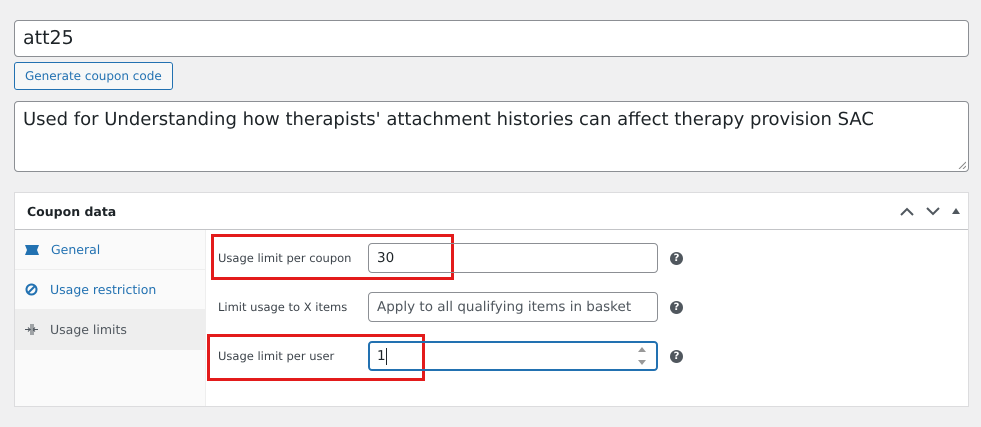  What do you see at coordinates (277, 356) in the screenshot?
I see `field-label: Usage limit per user` at bounding box center [277, 356].